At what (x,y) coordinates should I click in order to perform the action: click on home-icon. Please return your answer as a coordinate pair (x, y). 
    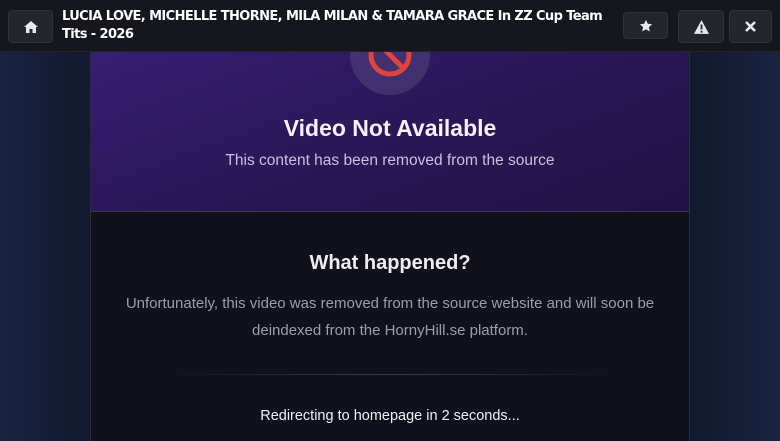
    Looking at the image, I should click on (30, 26).